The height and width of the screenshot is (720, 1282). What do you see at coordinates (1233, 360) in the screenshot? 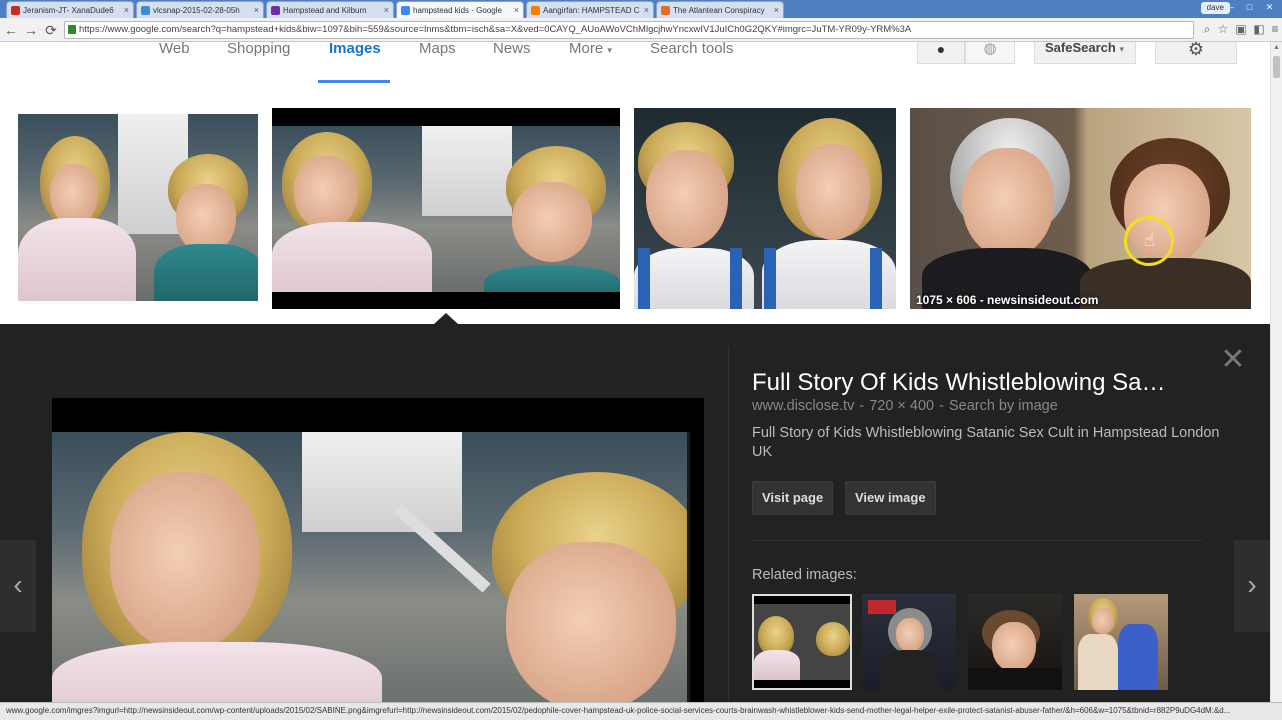
I see `close-icon: ✕` at bounding box center [1233, 360].